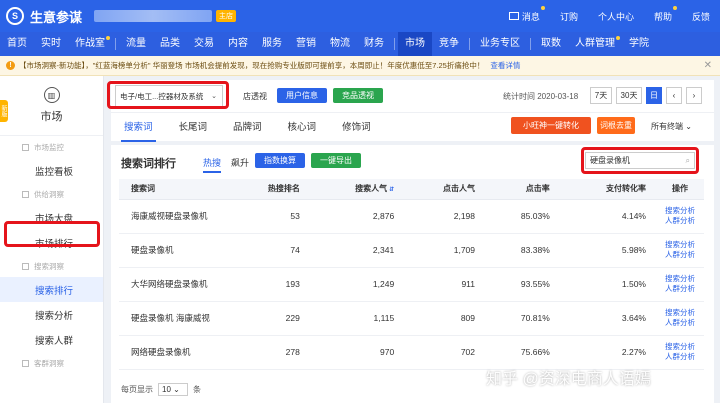 This screenshot has width=720, height=403. Describe the element at coordinates (56, 17) in the screenshot. I see `brand-name: 生意参谋` at that location.